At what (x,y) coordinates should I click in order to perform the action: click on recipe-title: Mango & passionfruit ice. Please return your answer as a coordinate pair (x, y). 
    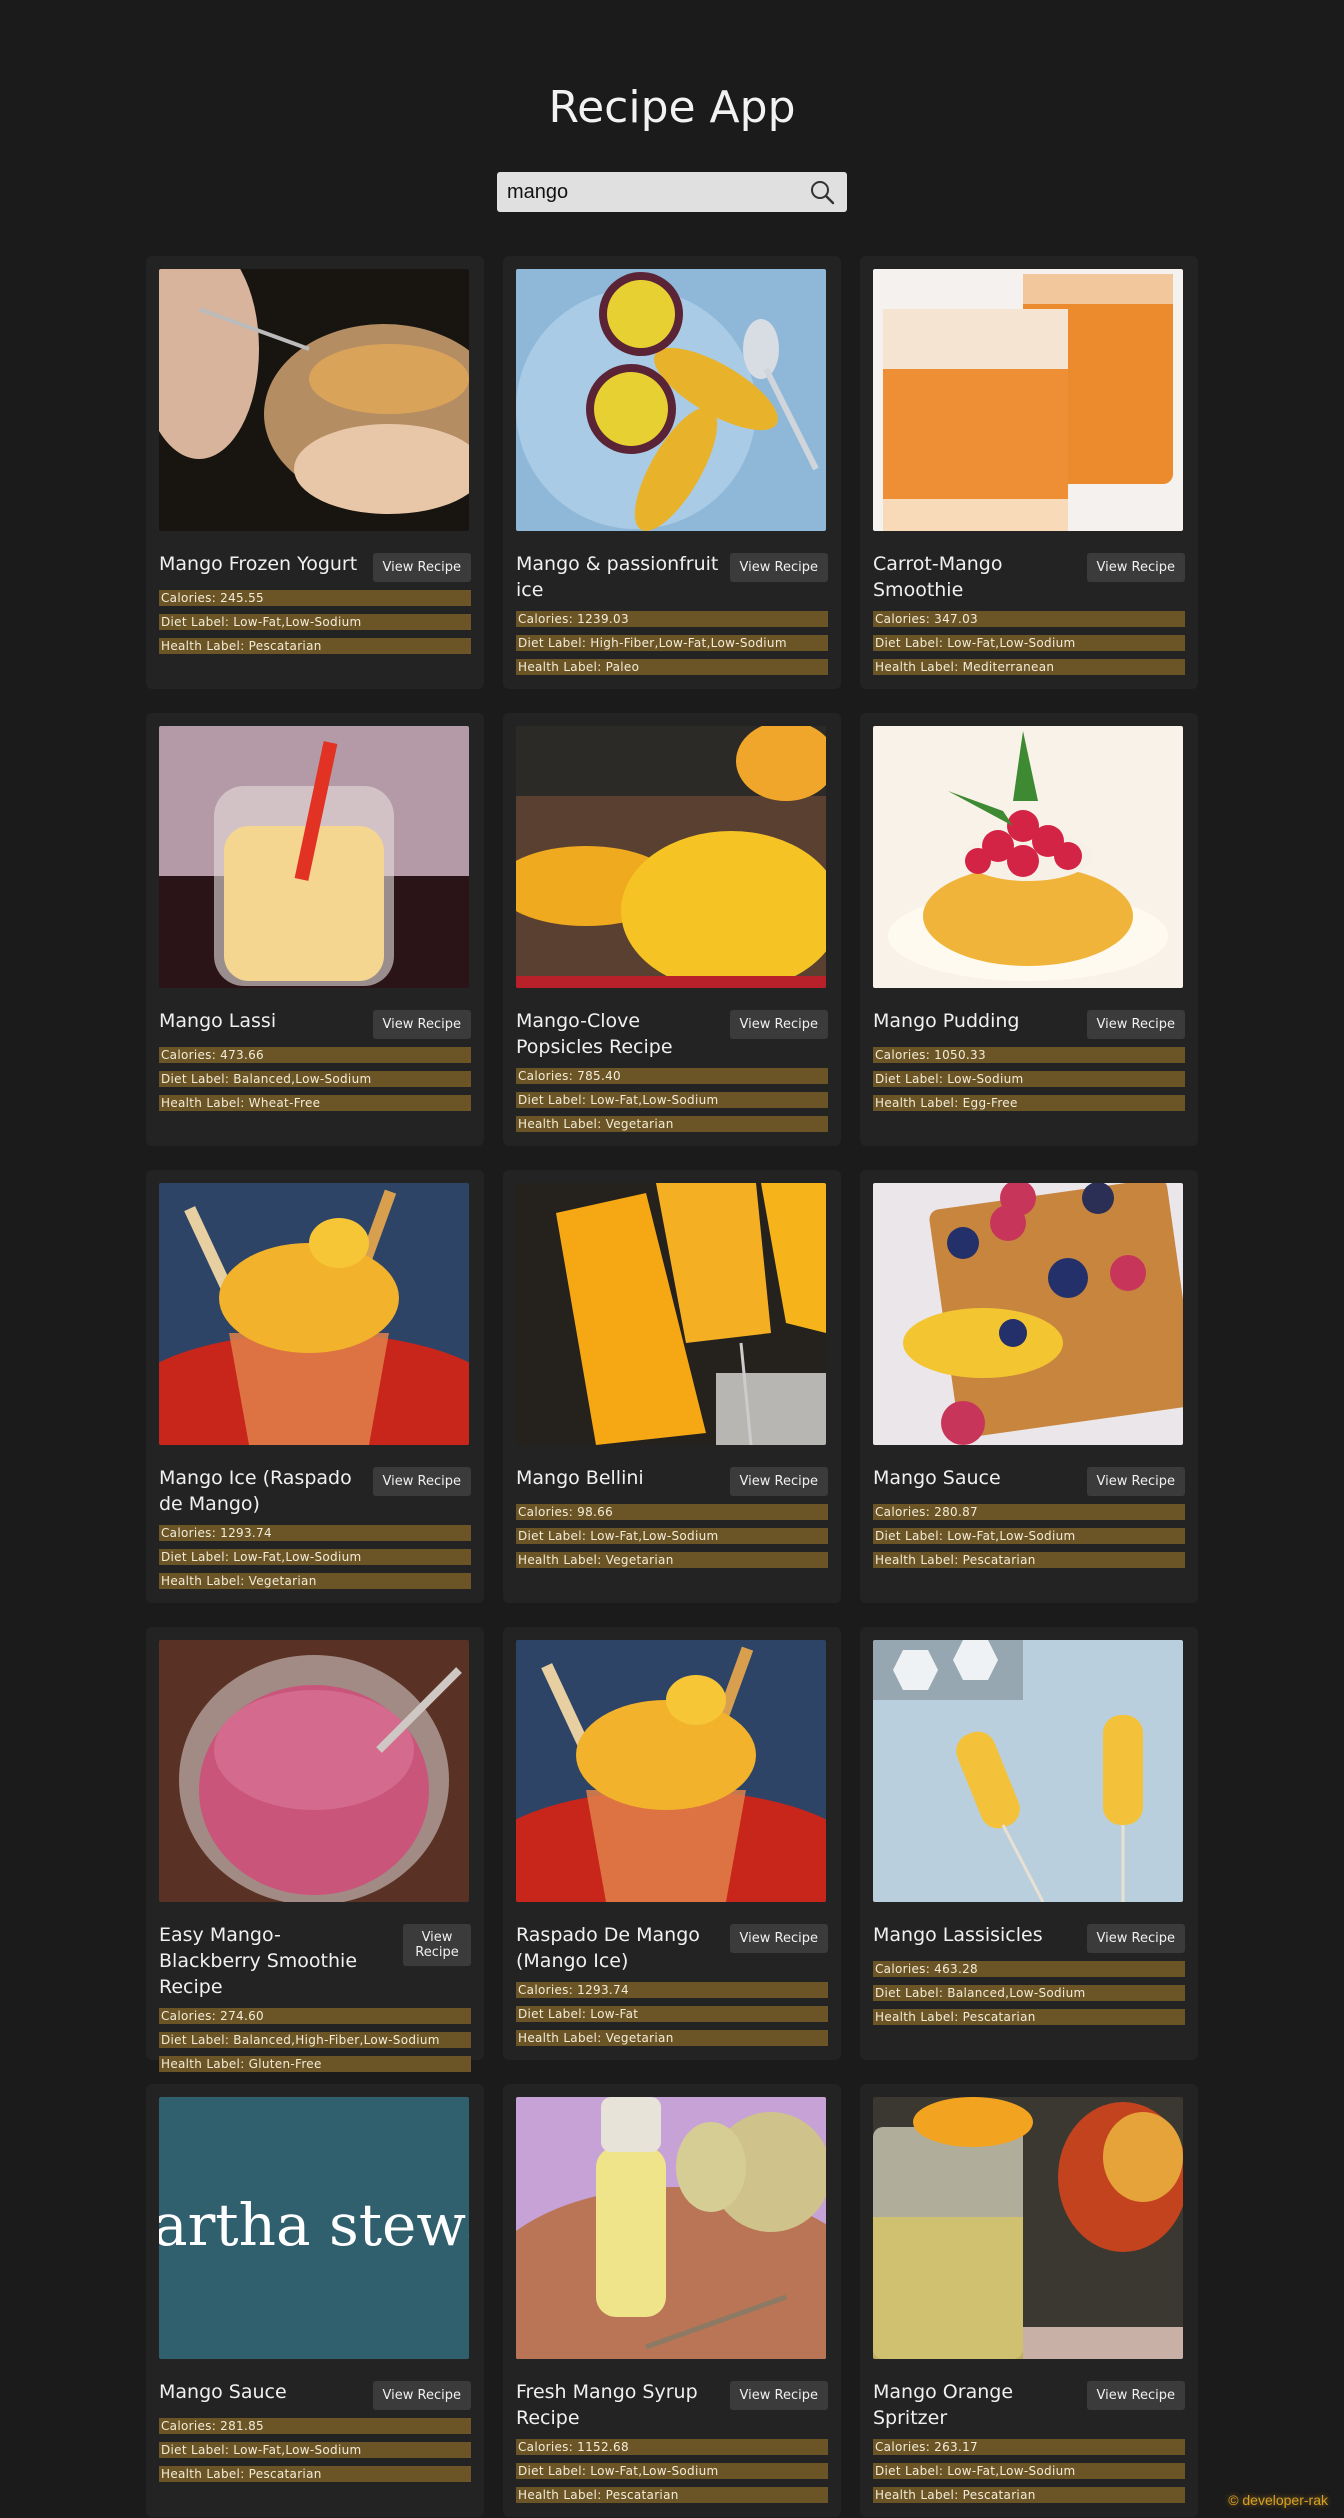
    Looking at the image, I should click on (617, 577).